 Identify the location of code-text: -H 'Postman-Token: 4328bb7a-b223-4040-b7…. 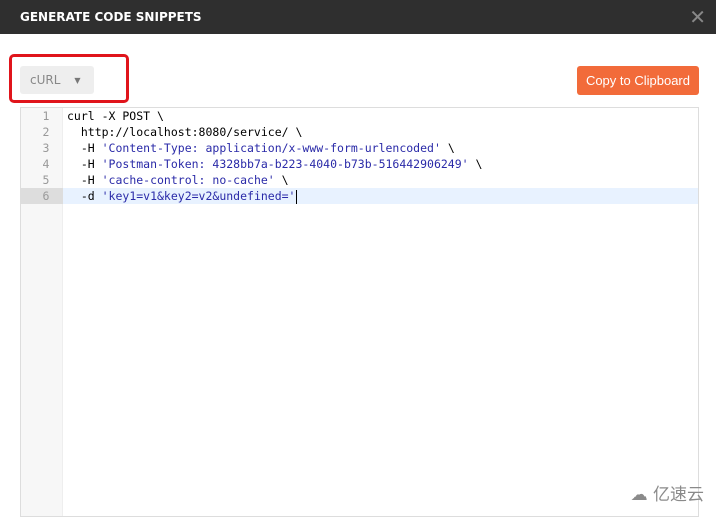
(275, 164).